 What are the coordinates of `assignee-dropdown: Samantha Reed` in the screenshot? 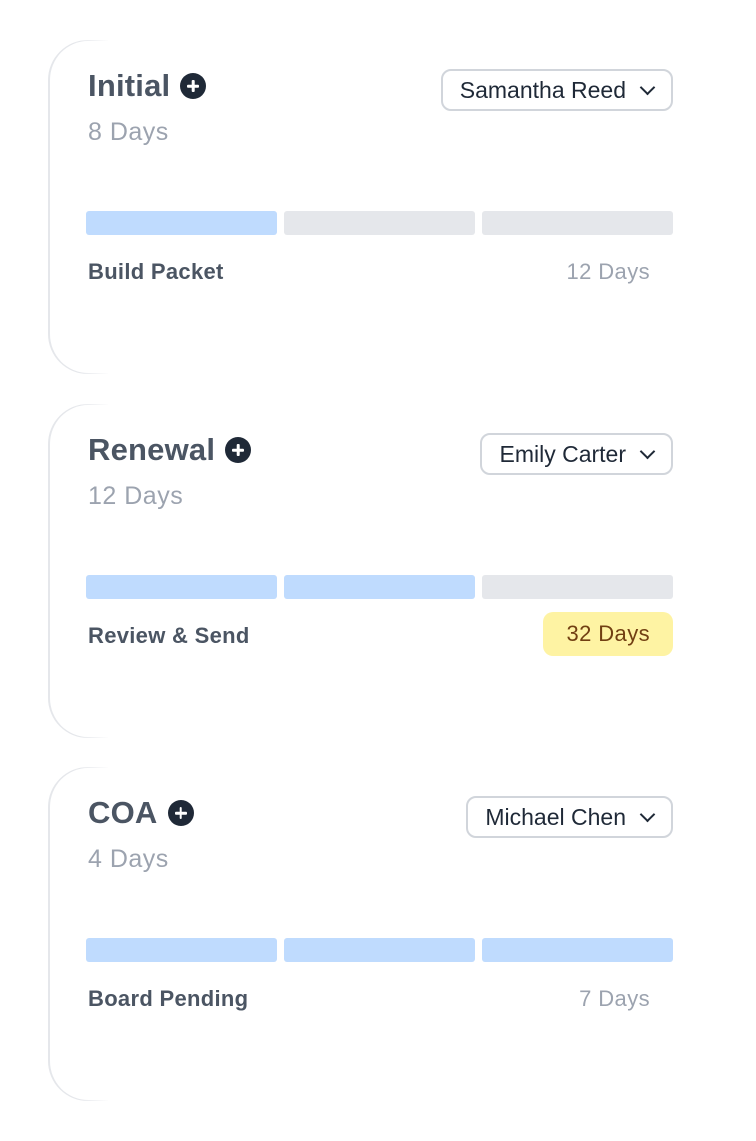 It's located at (556, 90).